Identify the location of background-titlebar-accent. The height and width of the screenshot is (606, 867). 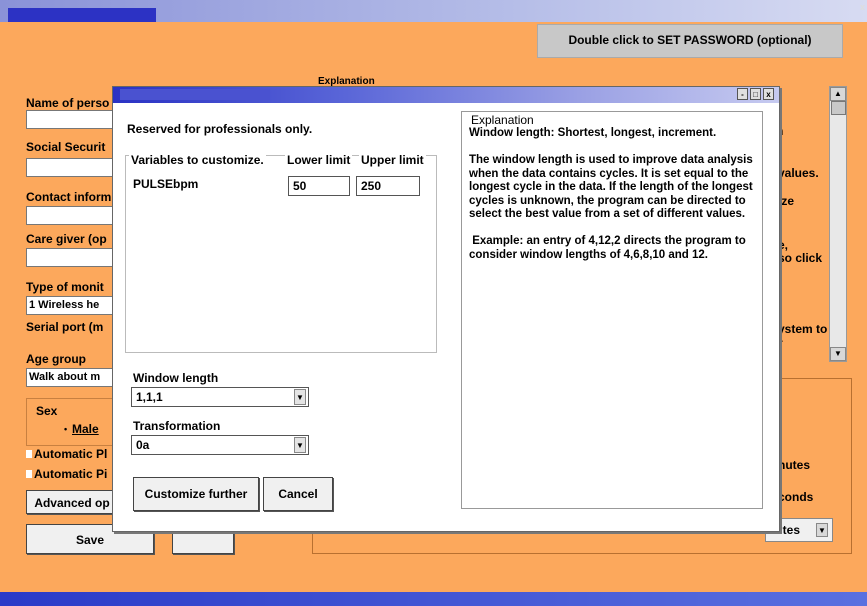
(82, 15).